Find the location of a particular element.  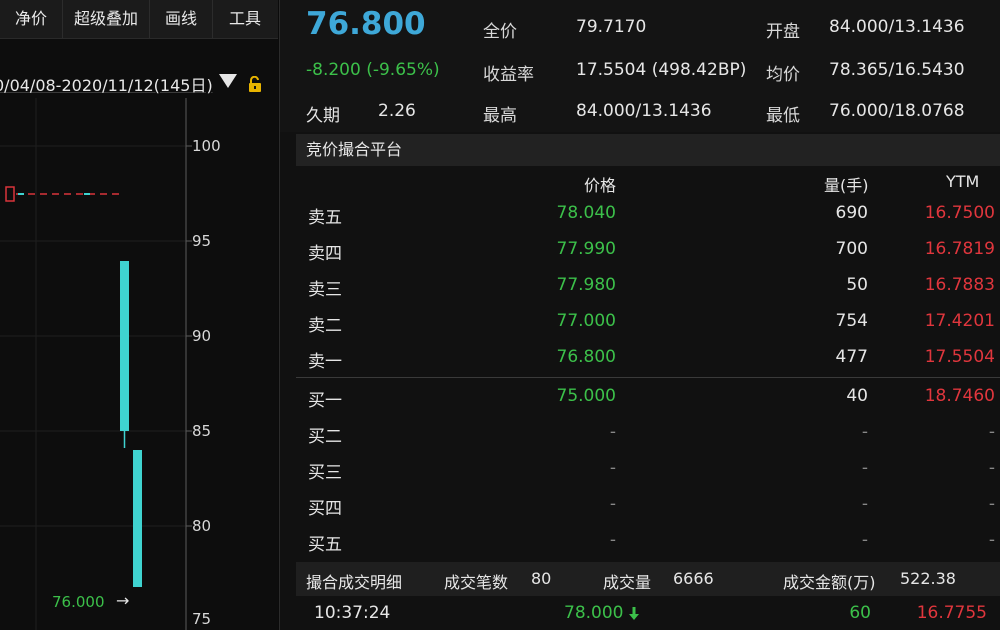

open-value: 84.000/13.1436 is located at coordinates (897, 27).